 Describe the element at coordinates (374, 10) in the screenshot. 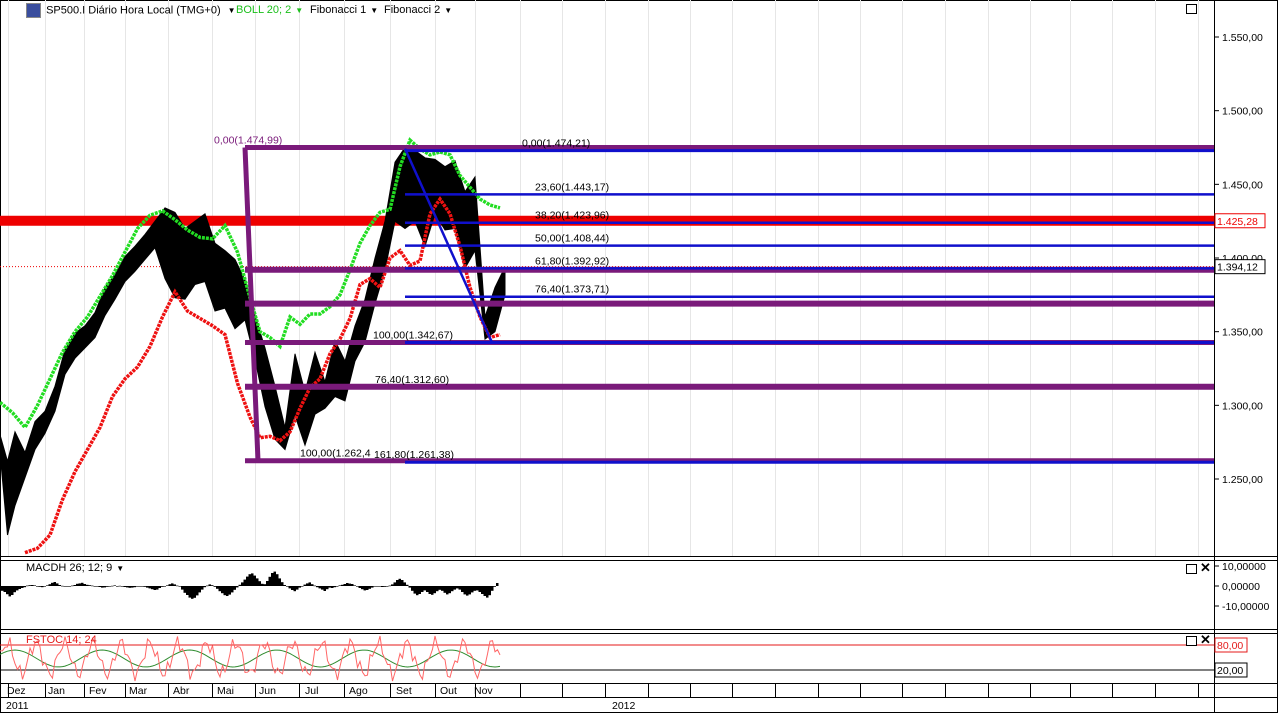

I see `fib1-dropdown-icon: ▼` at that location.